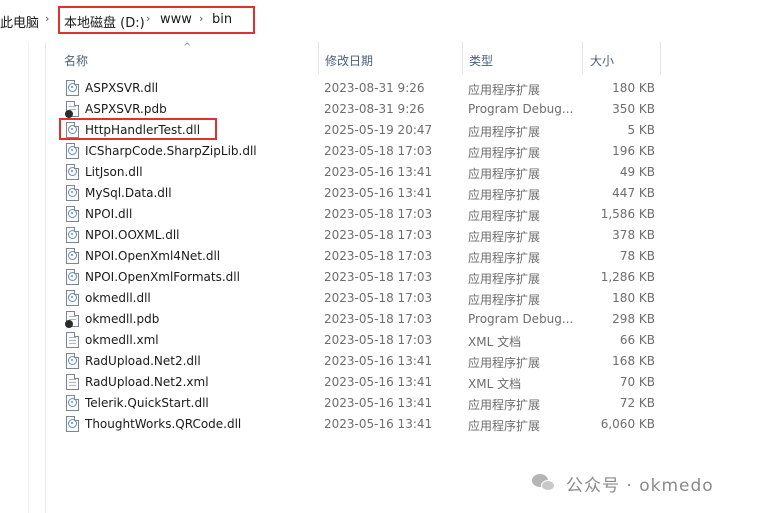 This screenshot has height=513, width=765. What do you see at coordinates (637, 256) in the screenshot?
I see `file-size: 78 KB` at bounding box center [637, 256].